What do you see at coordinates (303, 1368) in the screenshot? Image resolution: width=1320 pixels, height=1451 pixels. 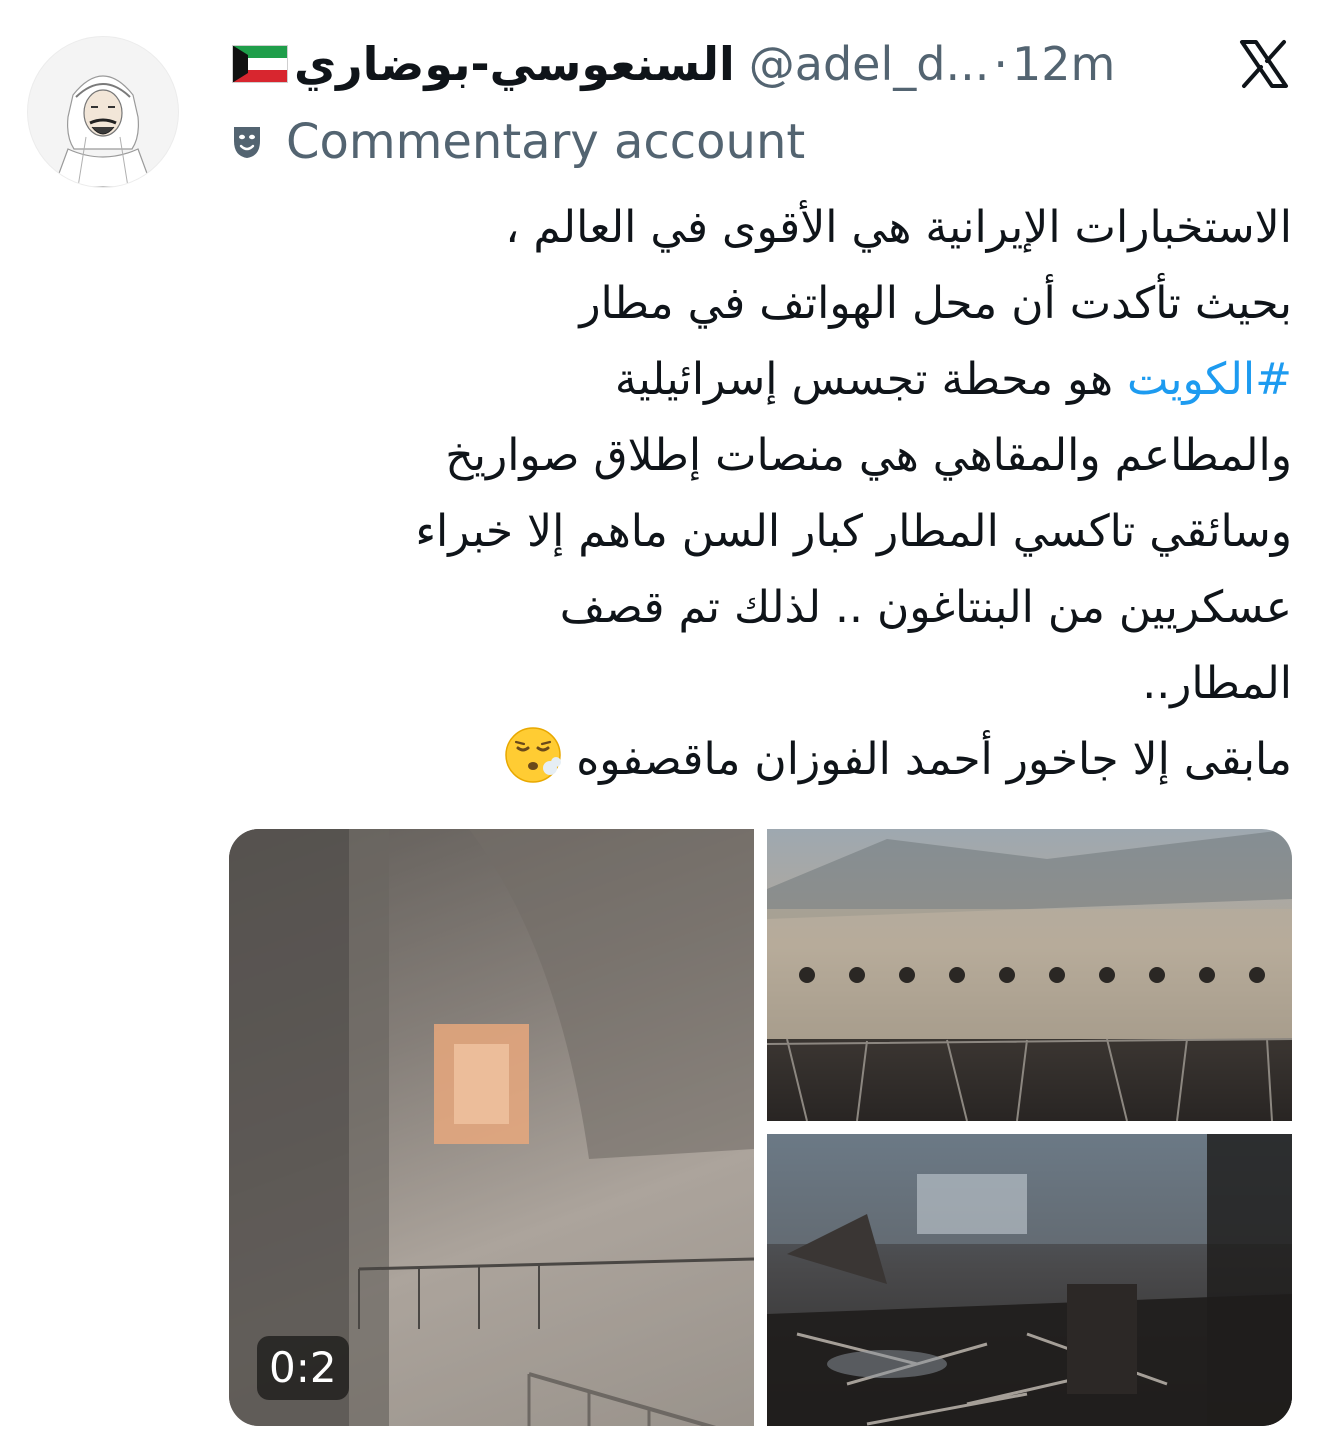 I see `video-duration: 0:2` at bounding box center [303, 1368].